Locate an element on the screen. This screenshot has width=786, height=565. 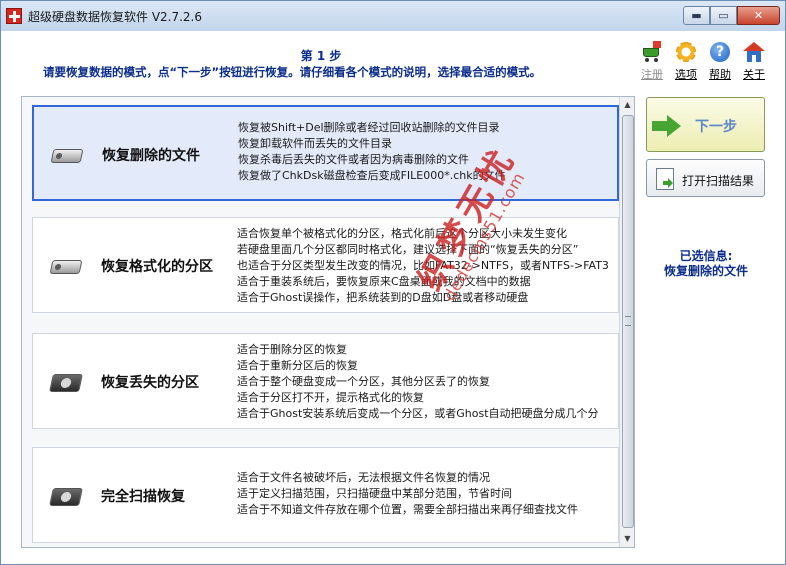
register-button: 注册 is located at coordinates (652, 61).